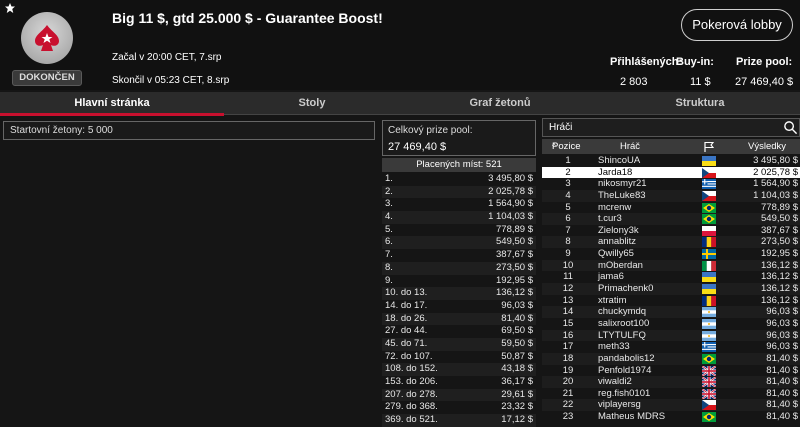 This screenshot has width=800, height=427. Describe the element at coordinates (767, 146) in the screenshot. I see `col-results: Výsledky` at that location.